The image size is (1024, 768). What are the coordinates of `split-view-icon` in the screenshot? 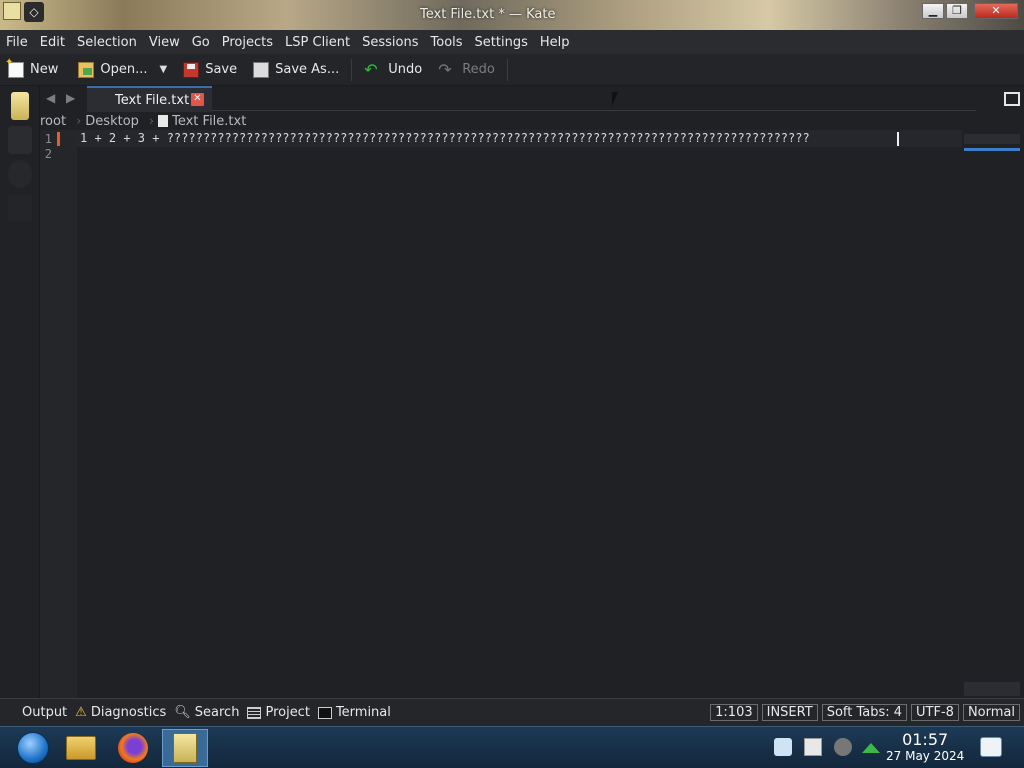 It's located at (1012, 99).